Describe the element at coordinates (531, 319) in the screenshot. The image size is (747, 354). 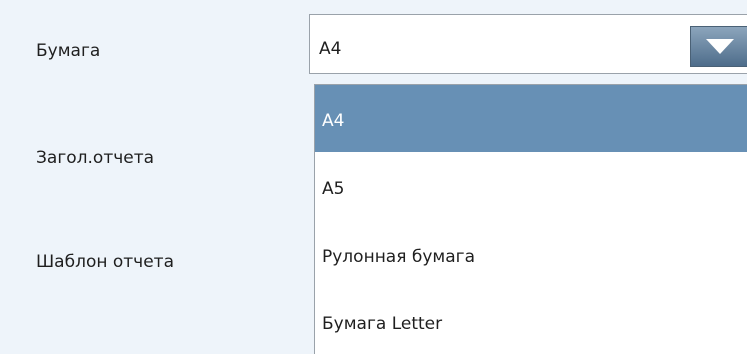
I see `paper-option-letter: Бумага Letter` at that location.